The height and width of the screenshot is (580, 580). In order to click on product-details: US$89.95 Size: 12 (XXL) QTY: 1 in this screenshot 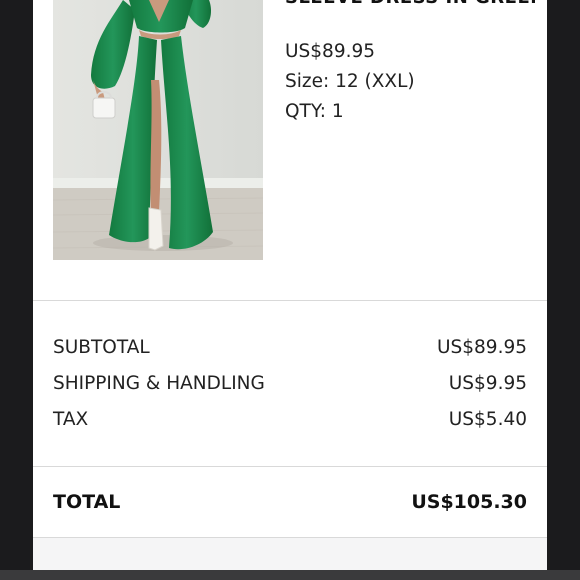, I will do `click(350, 82)`.